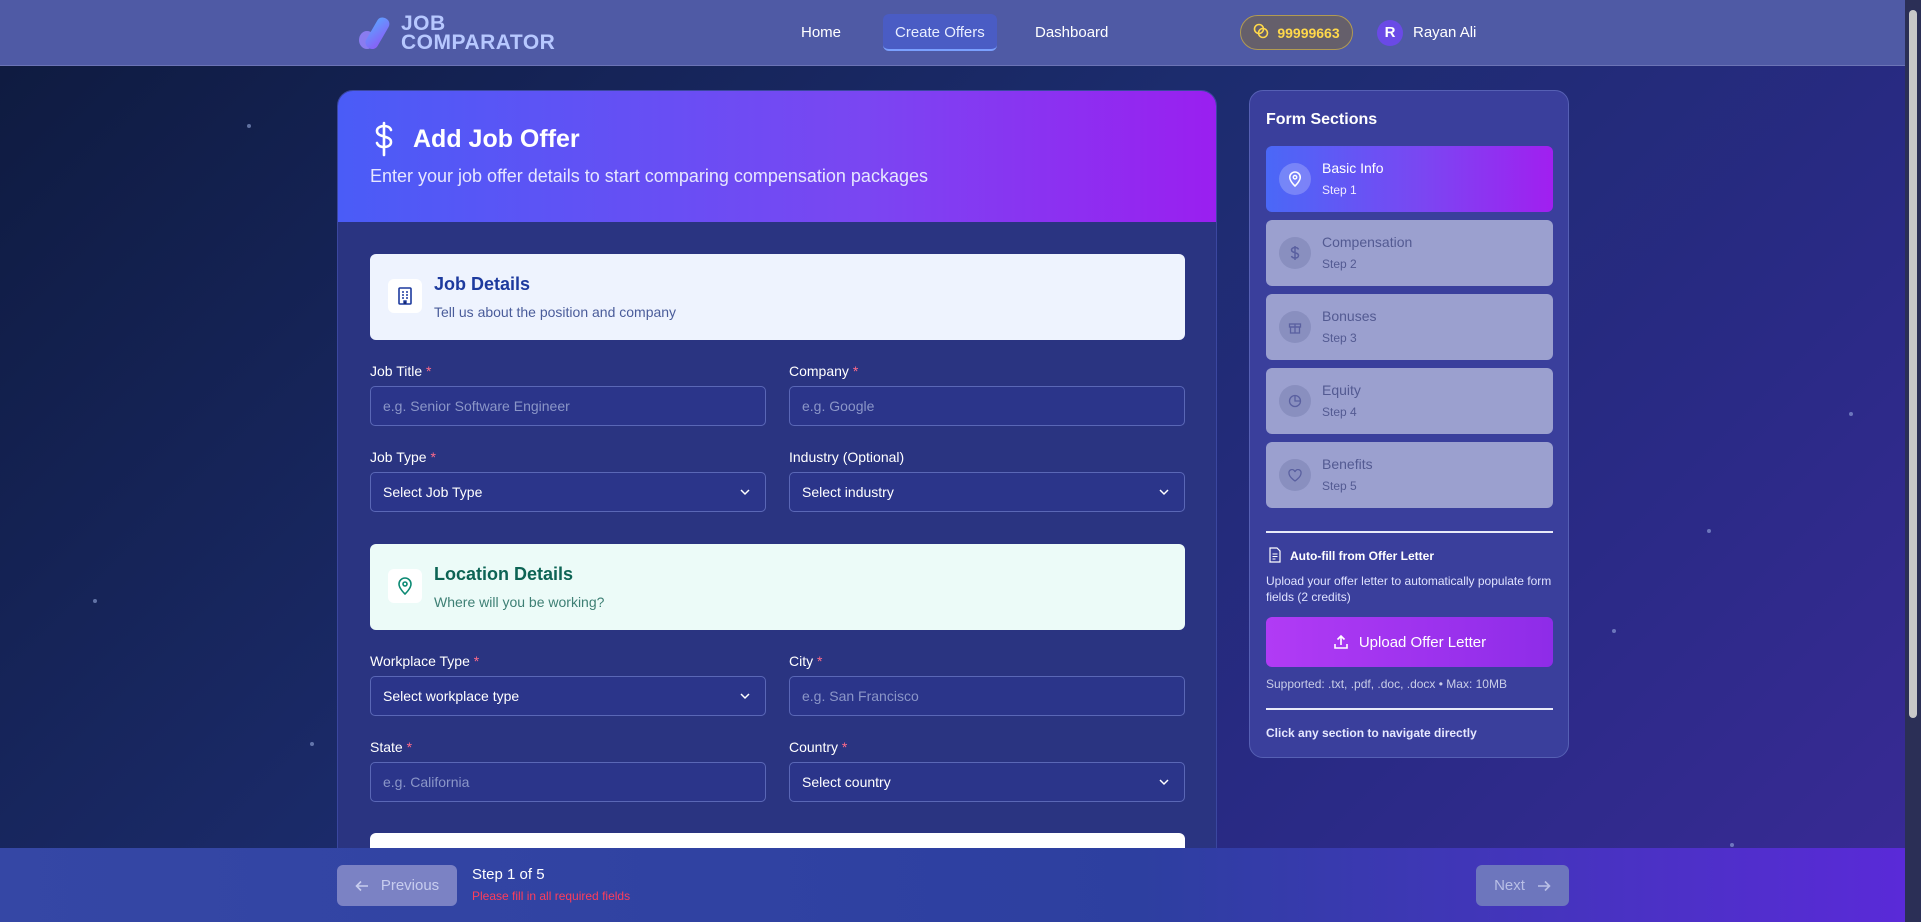 The height and width of the screenshot is (922, 1921). What do you see at coordinates (451, 696) in the screenshot?
I see `workplace-type-value: Select workplace type` at bounding box center [451, 696].